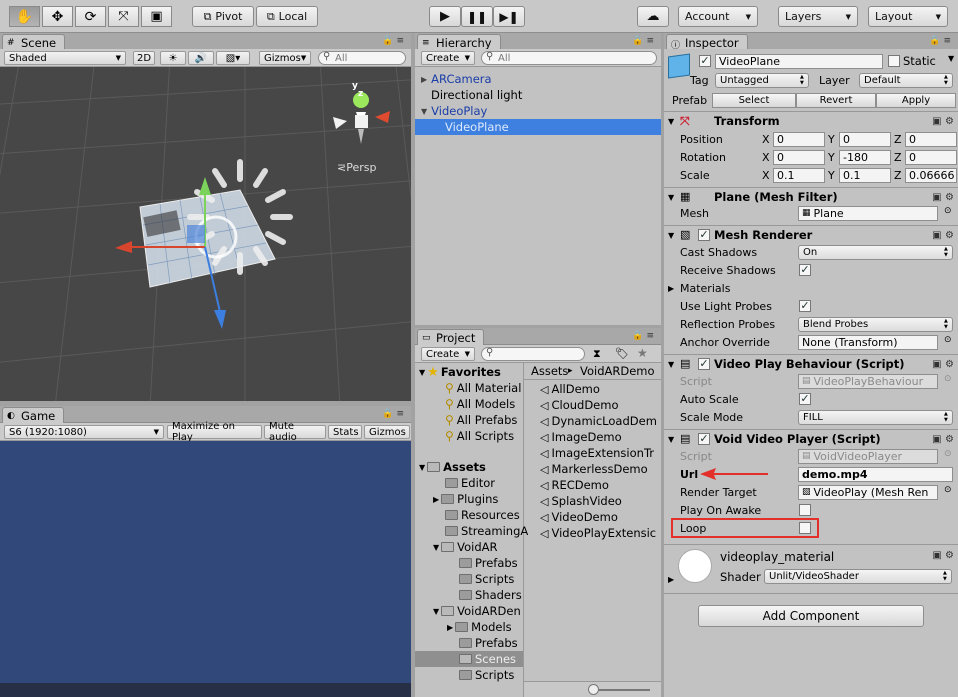 The width and height of the screenshot is (958, 697). Describe the element at coordinates (538, 79) in the screenshot. I see `hierarchy-item-arcamera: ▶ ARCamera` at that location.